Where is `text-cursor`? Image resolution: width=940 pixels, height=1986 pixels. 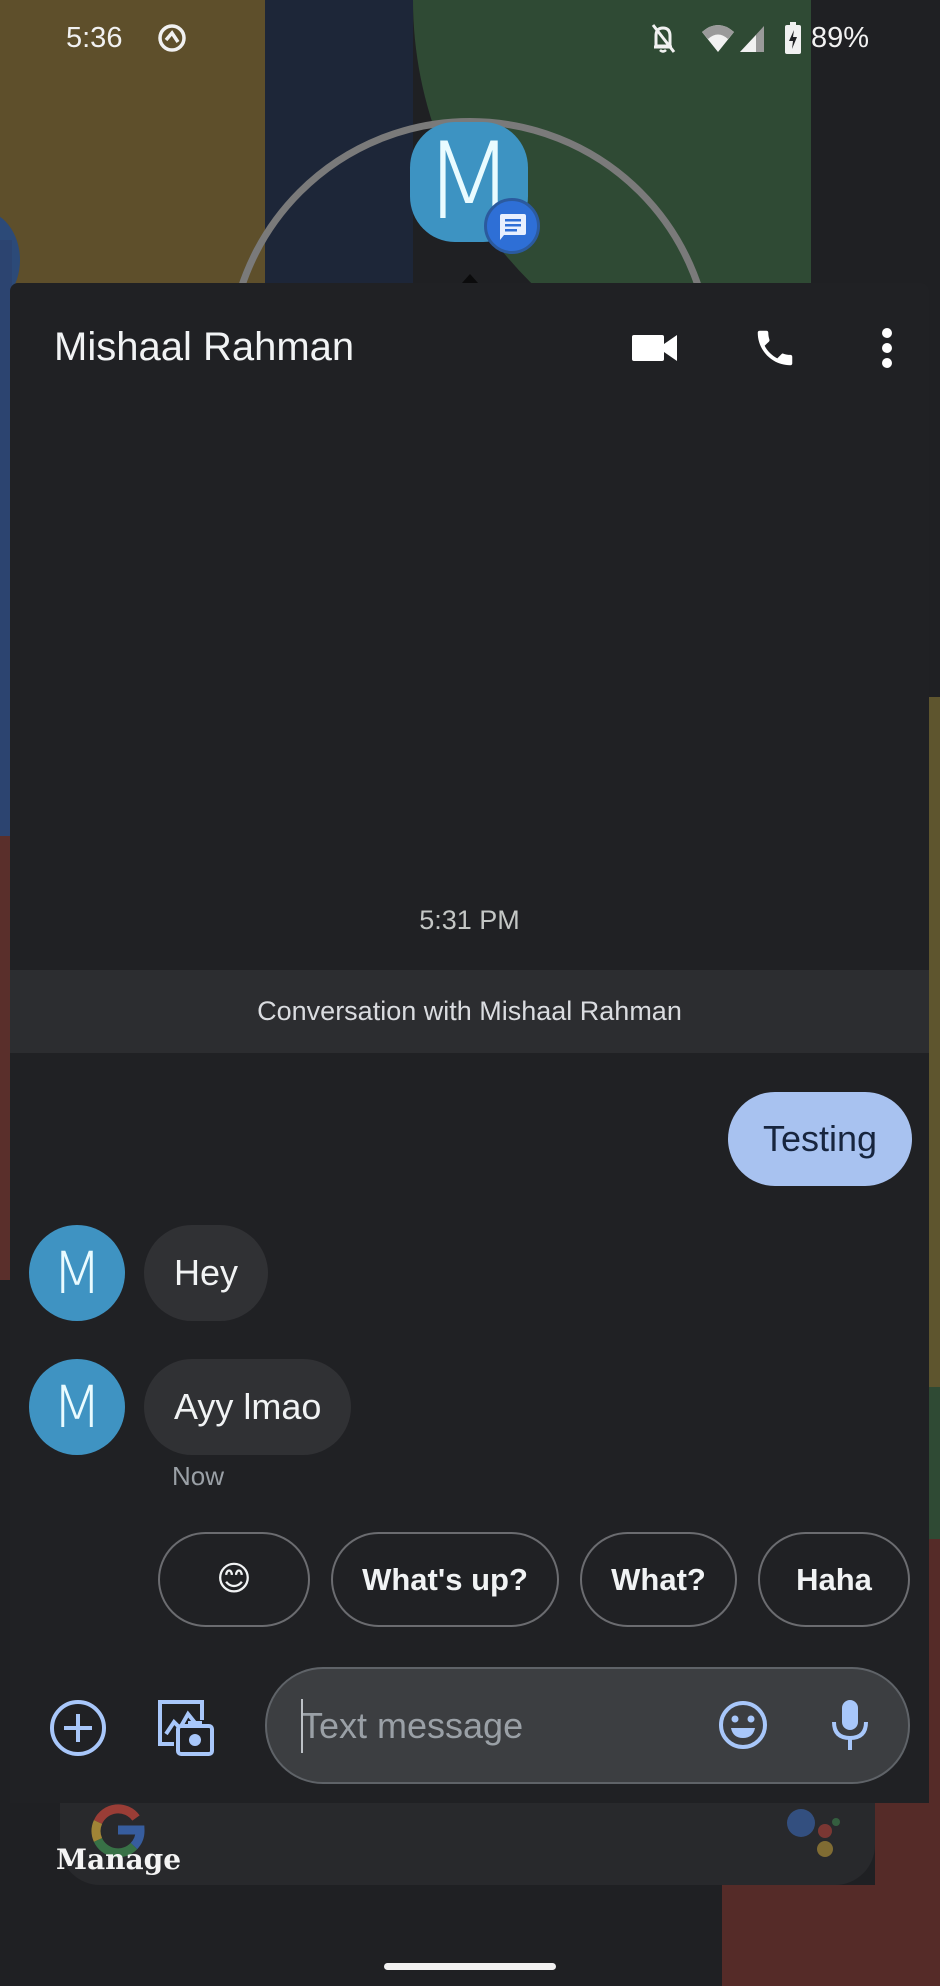 text-cursor is located at coordinates (302, 1726).